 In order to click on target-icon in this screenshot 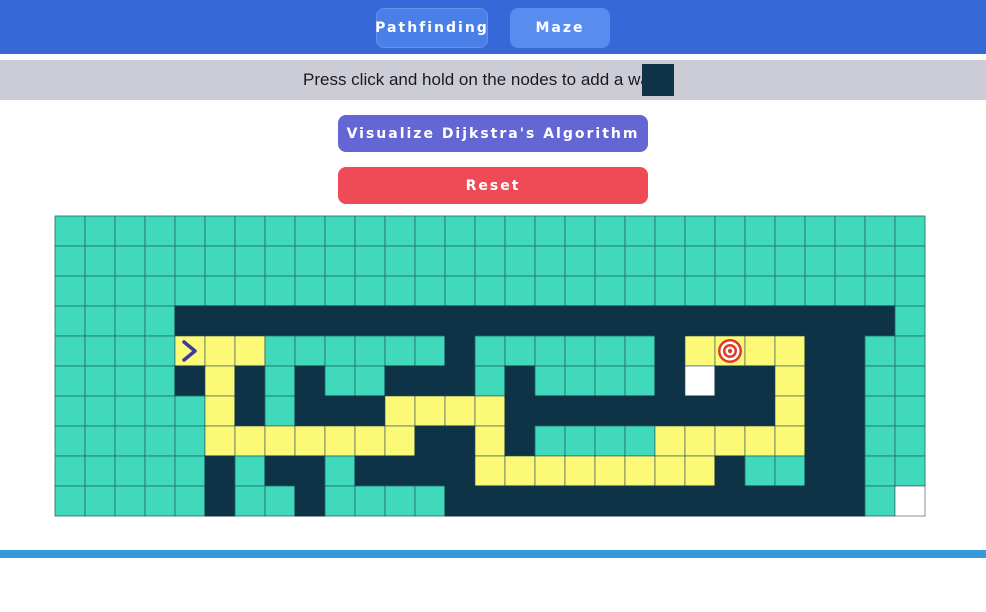, I will do `click(730, 351)`.